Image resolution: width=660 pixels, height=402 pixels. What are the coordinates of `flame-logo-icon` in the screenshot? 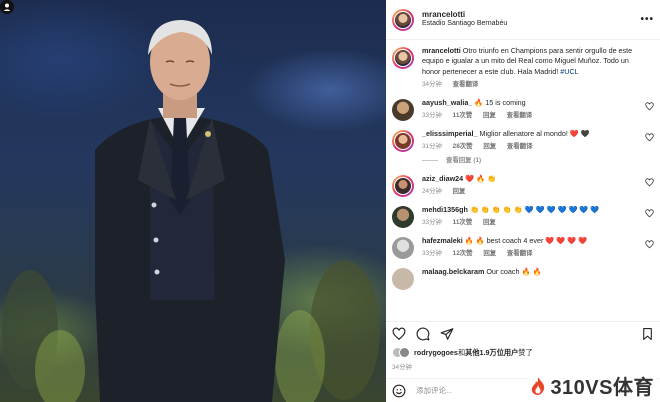 It's located at (538, 385).